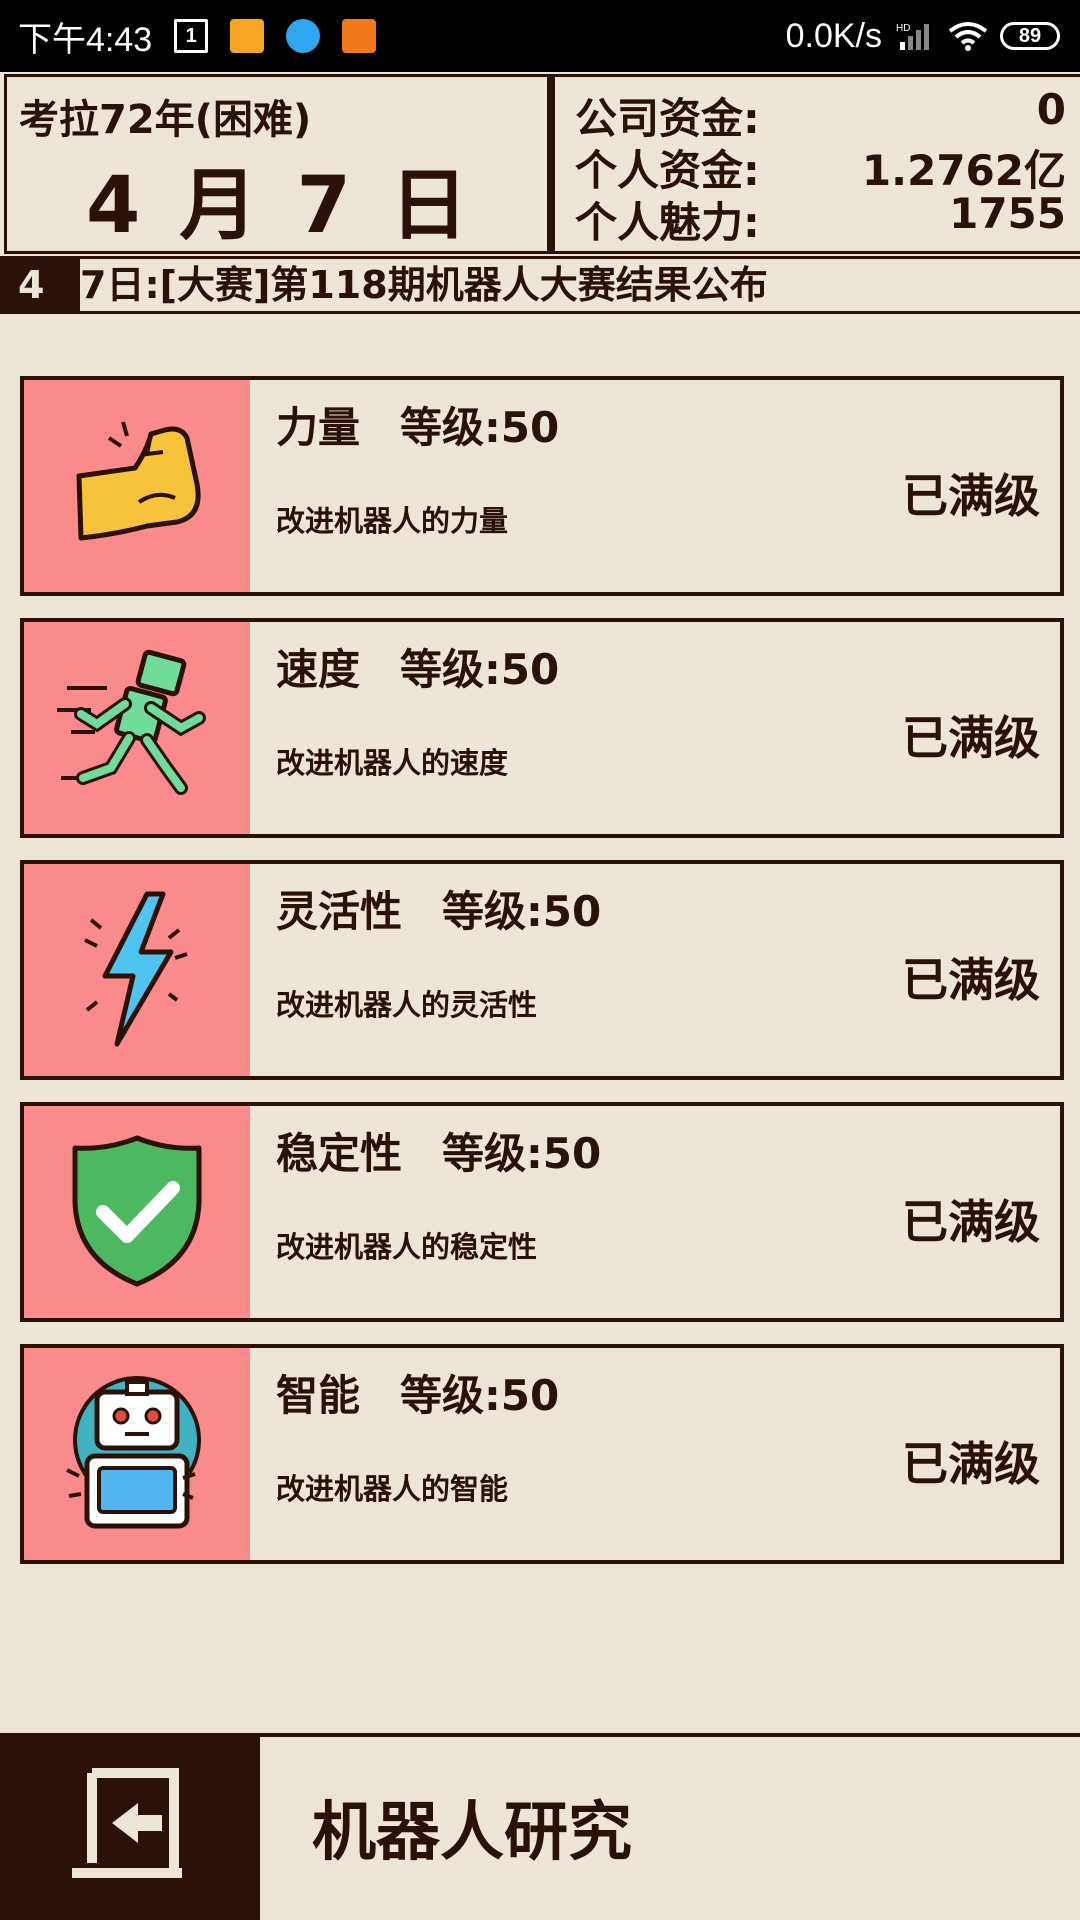 Image resolution: width=1080 pixels, height=1920 pixels. I want to click on current-date: 4 月 7 日, so click(279, 206).